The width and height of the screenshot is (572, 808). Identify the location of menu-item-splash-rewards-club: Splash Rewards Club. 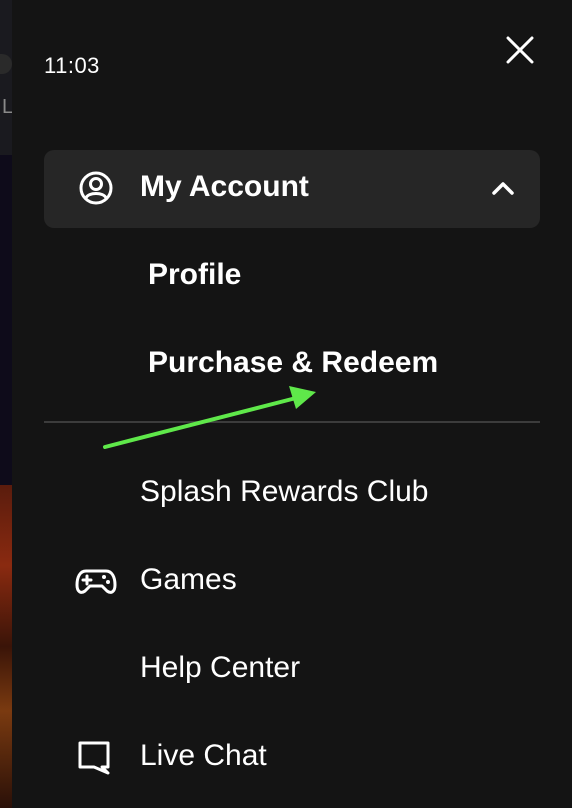
(292, 493).